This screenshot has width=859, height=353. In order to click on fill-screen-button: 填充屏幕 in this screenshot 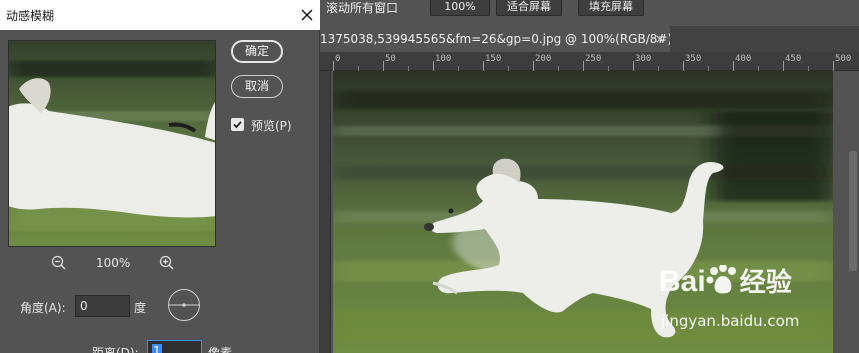, I will do `click(611, 8)`.